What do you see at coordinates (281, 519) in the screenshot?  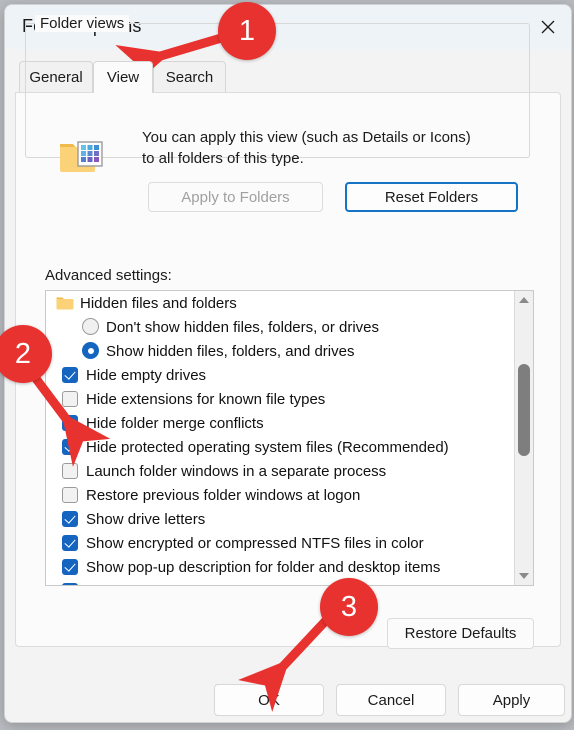 I see `advanced-setting-row: Show drive letters` at bounding box center [281, 519].